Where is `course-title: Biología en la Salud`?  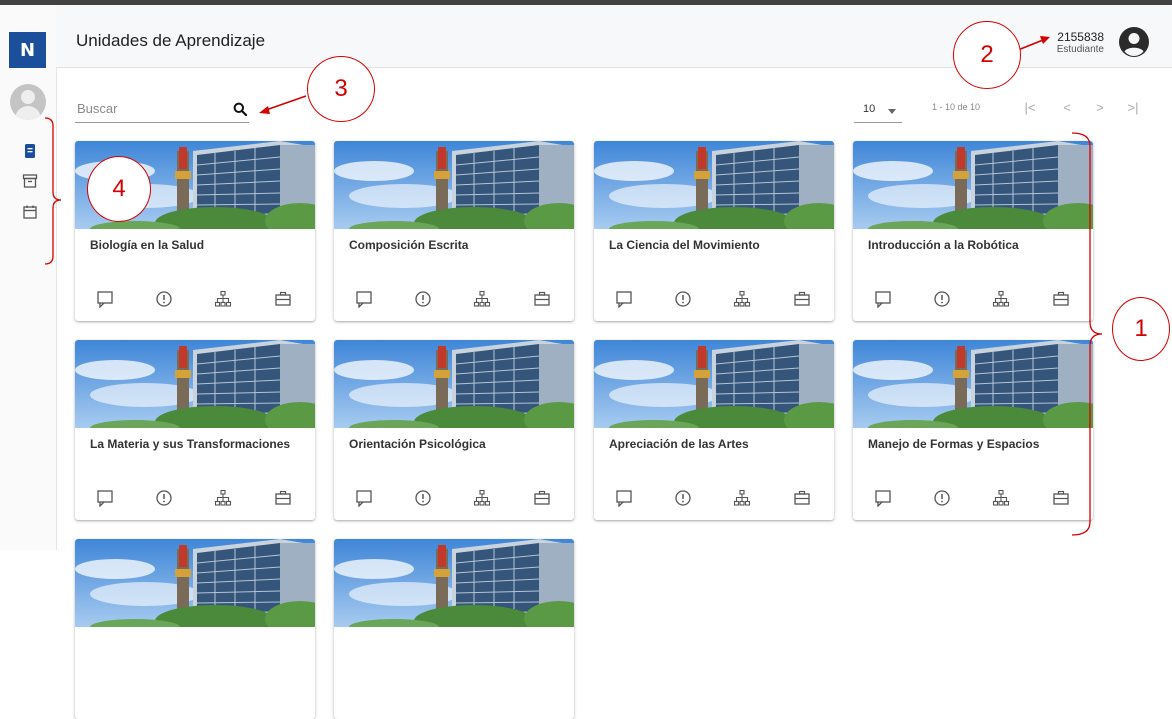
course-title: Biología en la Salud is located at coordinates (147, 245).